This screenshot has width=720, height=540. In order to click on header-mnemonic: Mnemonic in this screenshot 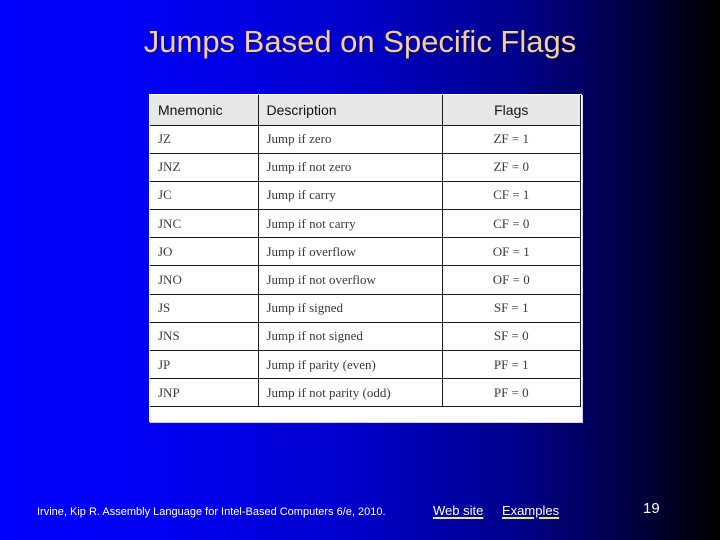, I will do `click(204, 110)`.